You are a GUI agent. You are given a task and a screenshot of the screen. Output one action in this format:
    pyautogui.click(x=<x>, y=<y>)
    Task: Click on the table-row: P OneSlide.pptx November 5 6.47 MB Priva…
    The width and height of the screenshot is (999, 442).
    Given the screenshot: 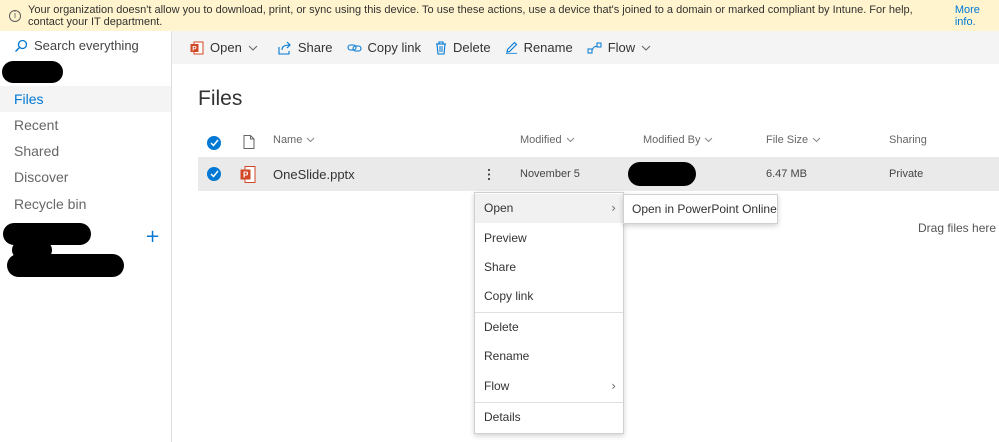 What is the action you would take?
    pyautogui.click(x=598, y=174)
    